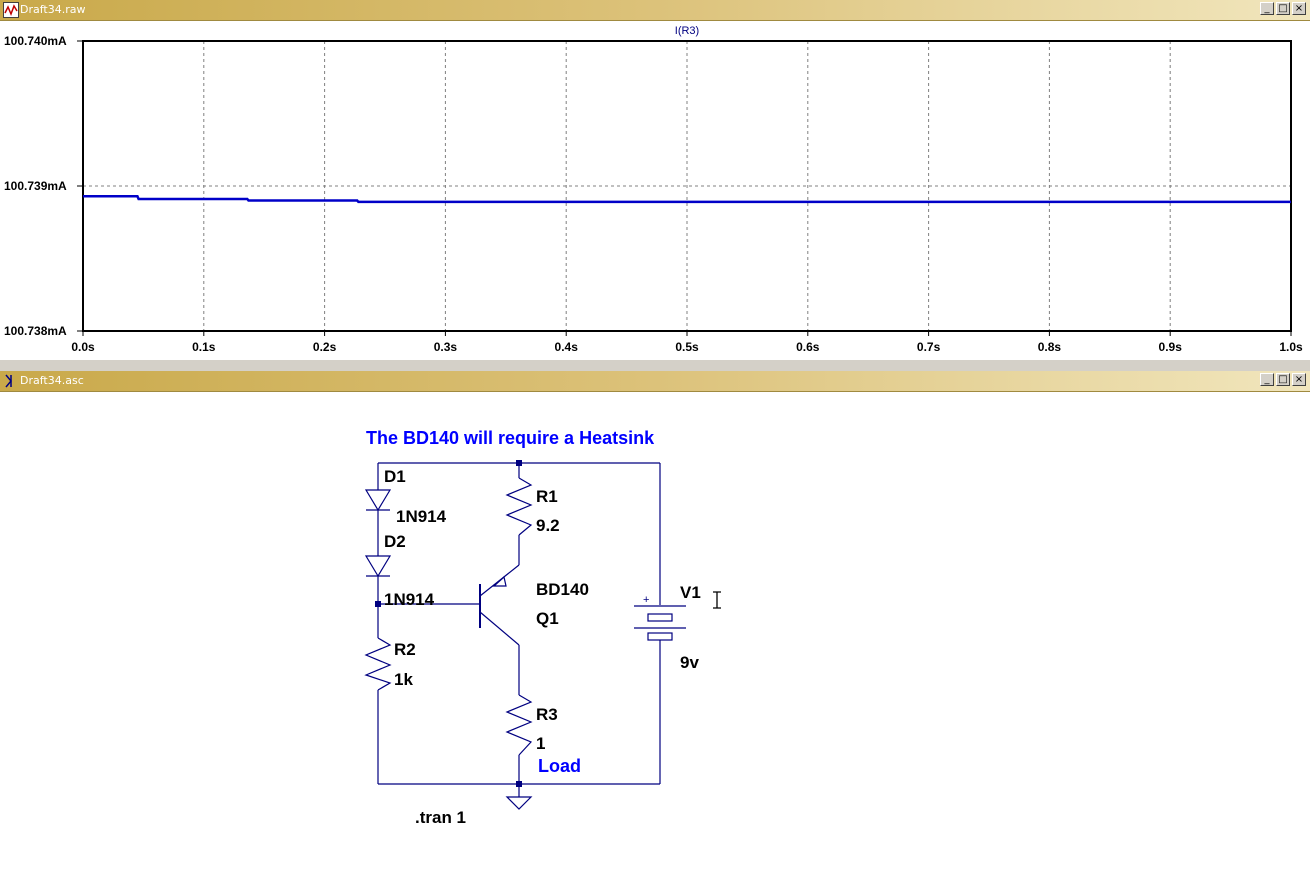  What do you see at coordinates (808, 347) in the screenshot?
I see `x-tick-label: 0.6s` at bounding box center [808, 347].